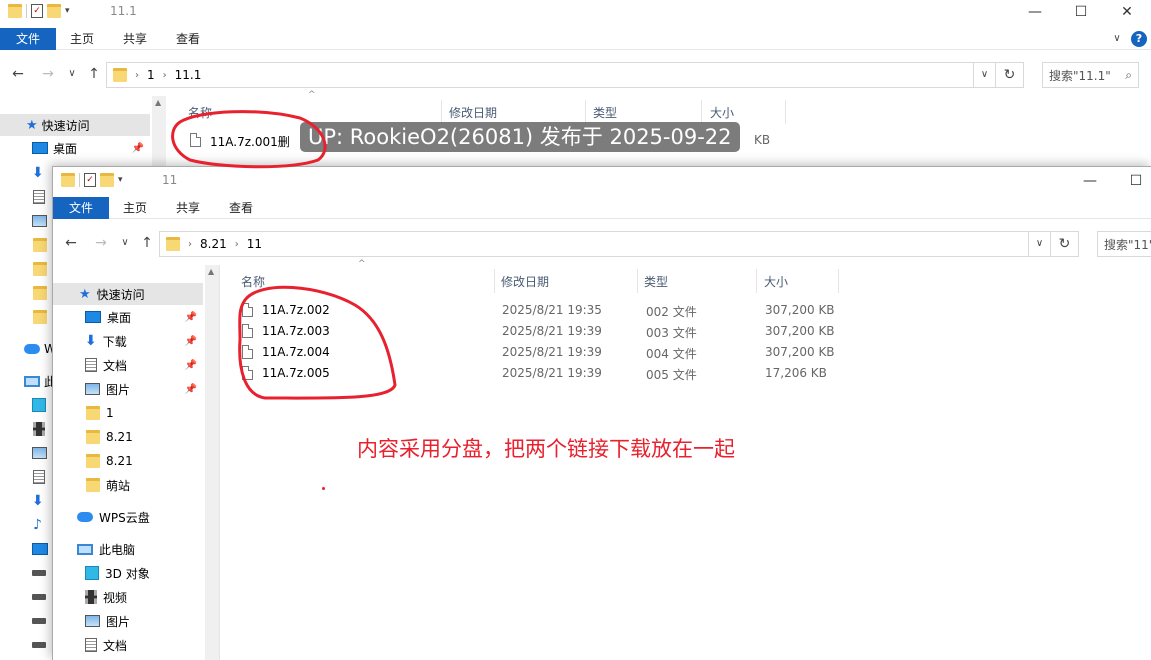 This screenshot has height=660, width=1151. I want to click on breadcrumb-item: 8.21, so click(213, 244).